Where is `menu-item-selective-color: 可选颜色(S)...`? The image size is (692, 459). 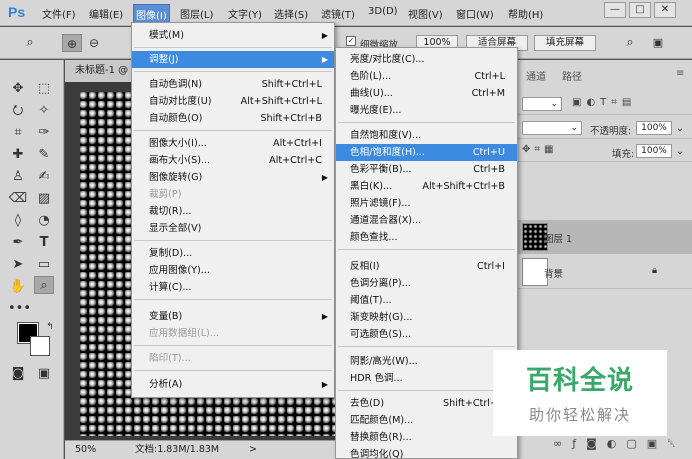 menu-item-selective-color: 可选颜色(S)... is located at coordinates (426, 334).